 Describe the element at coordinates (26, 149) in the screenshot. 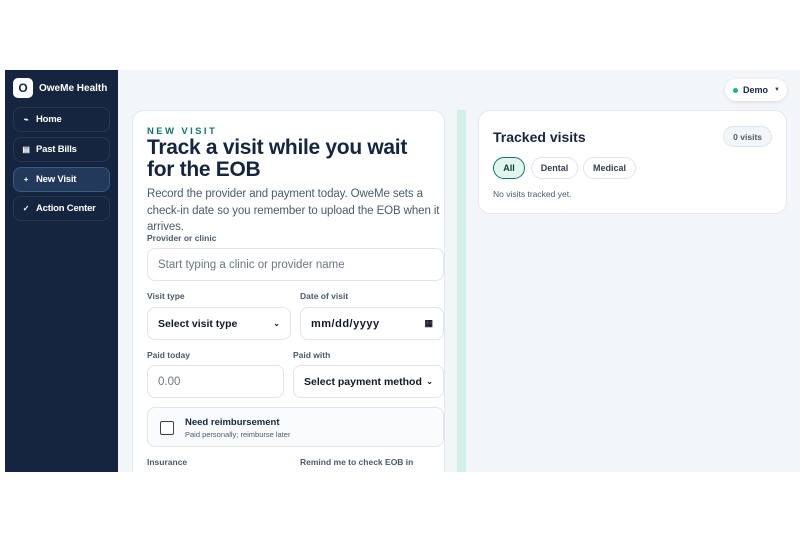

I see `list-icon: ▤` at that location.